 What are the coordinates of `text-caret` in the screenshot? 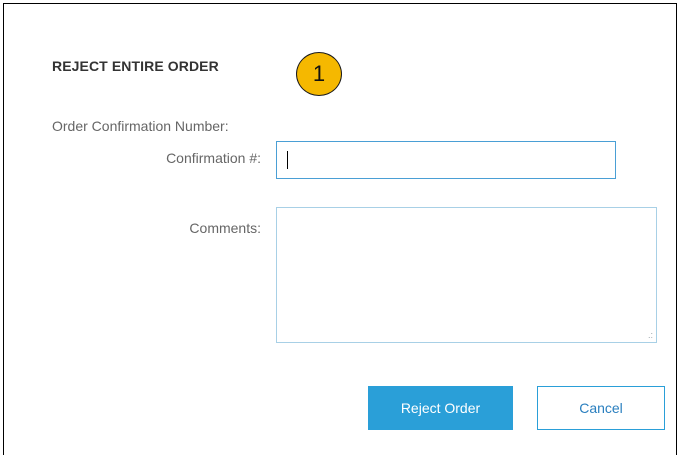 It's located at (287, 160).